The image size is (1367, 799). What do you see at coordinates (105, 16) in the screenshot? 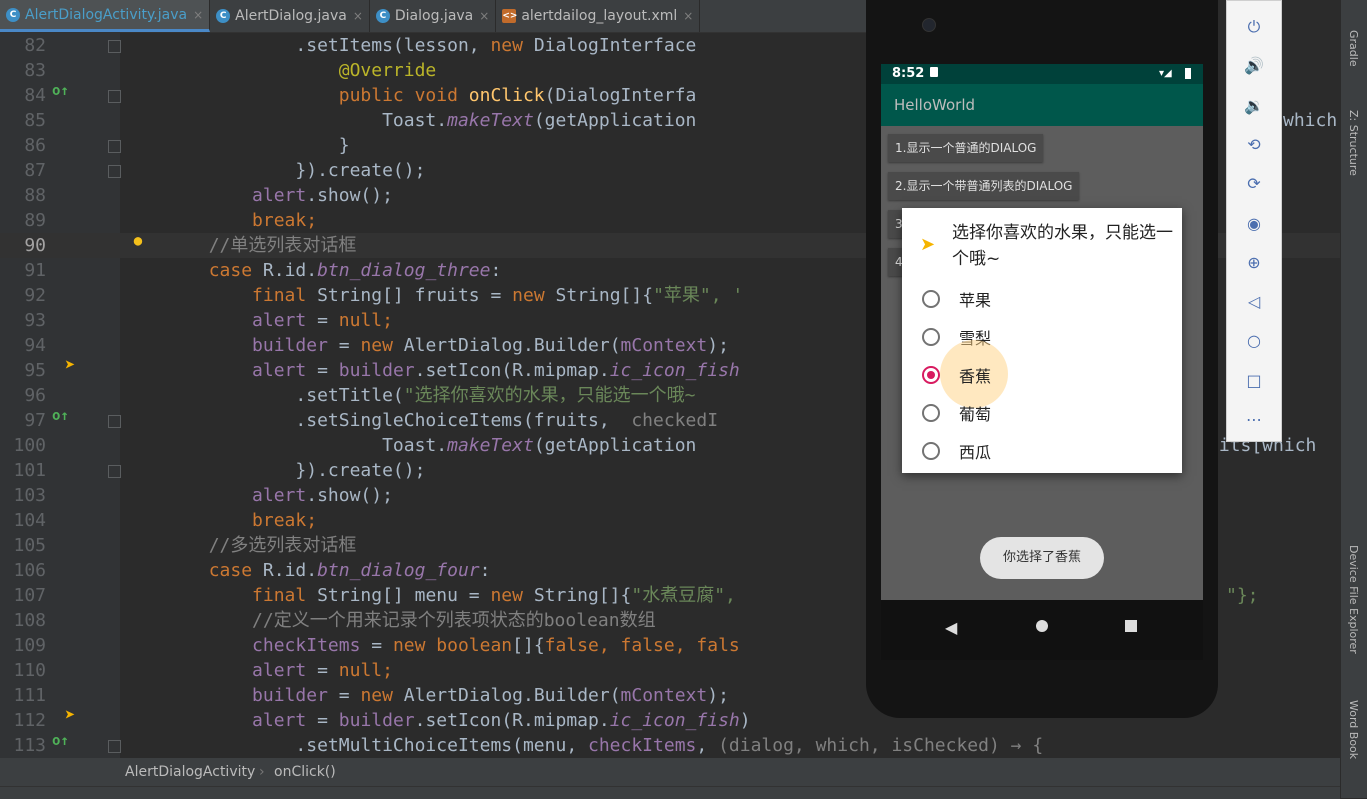
I see `tab-0: C AlertDialogActivity.java ×` at bounding box center [105, 16].